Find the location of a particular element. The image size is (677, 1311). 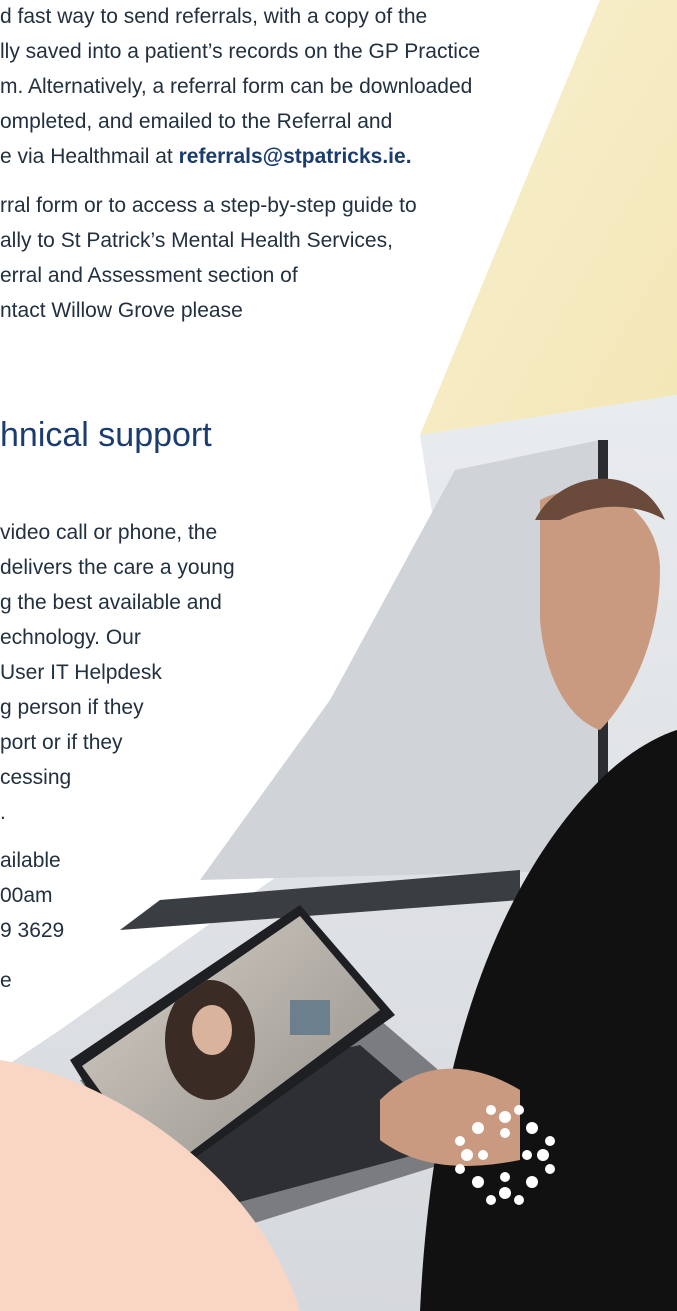

man-arm is located at coordinates (450, 1117).